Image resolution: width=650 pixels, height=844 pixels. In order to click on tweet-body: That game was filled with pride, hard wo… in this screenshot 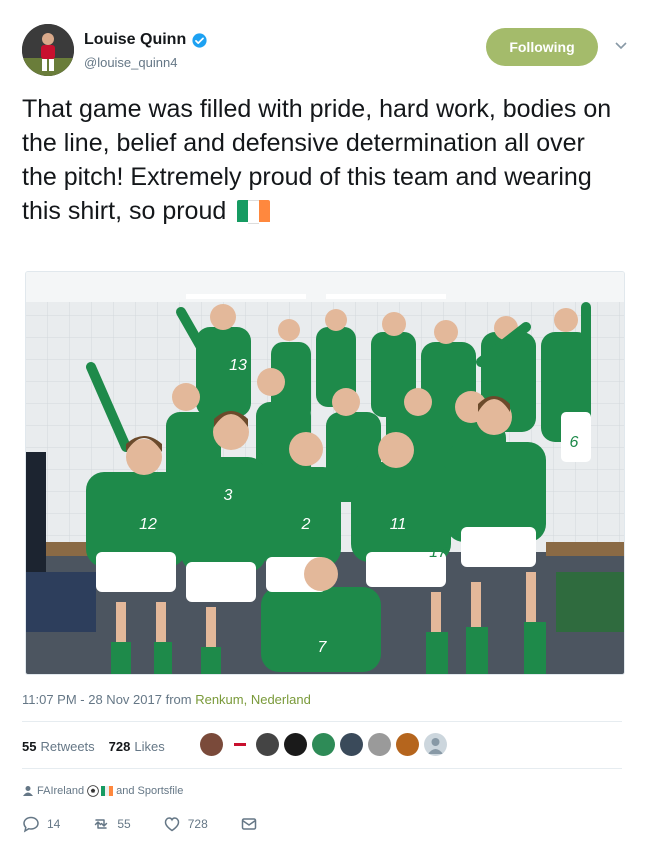, I will do `click(317, 160)`.